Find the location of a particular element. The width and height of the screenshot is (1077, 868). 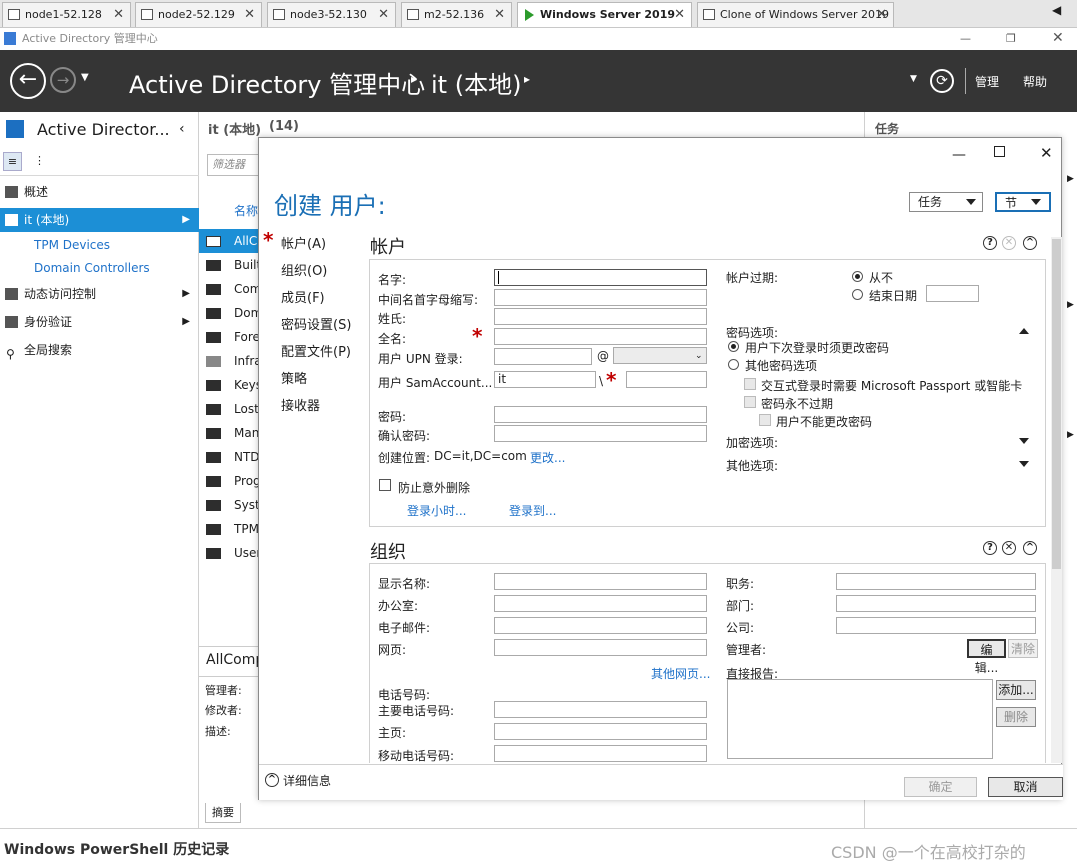

job-title-input is located at coordinates (936, 581).